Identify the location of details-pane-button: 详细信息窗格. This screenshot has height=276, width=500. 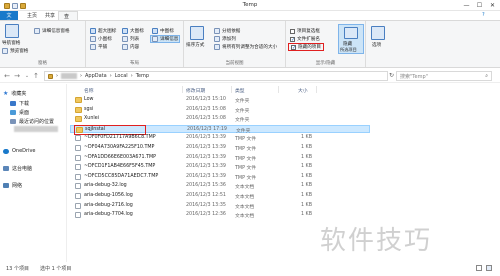
(52, 31).